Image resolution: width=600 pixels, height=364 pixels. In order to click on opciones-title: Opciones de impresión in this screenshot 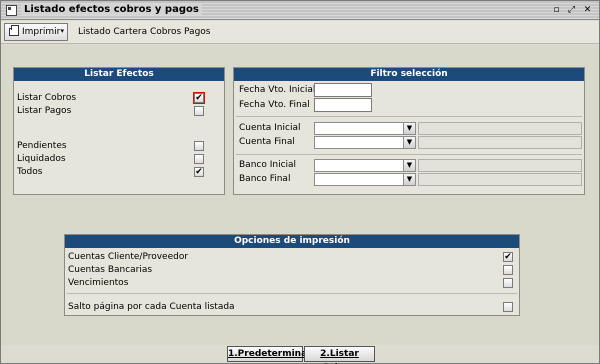, I will do `click(292, 241)`.